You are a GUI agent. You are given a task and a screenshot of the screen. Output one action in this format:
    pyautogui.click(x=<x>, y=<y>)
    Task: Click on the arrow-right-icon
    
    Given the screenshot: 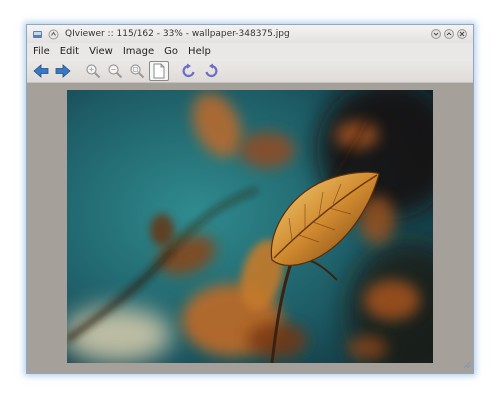 What is the action you would take?
    pyautogui.click(x=63, y=70)
    